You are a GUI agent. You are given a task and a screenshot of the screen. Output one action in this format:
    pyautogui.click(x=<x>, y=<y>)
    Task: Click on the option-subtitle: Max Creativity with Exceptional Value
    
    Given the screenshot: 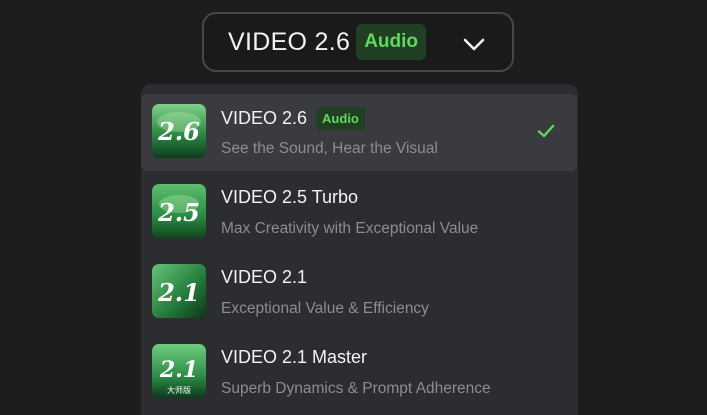 What is the action you would take?
    pyautogui.click(x=350, y=228)
    